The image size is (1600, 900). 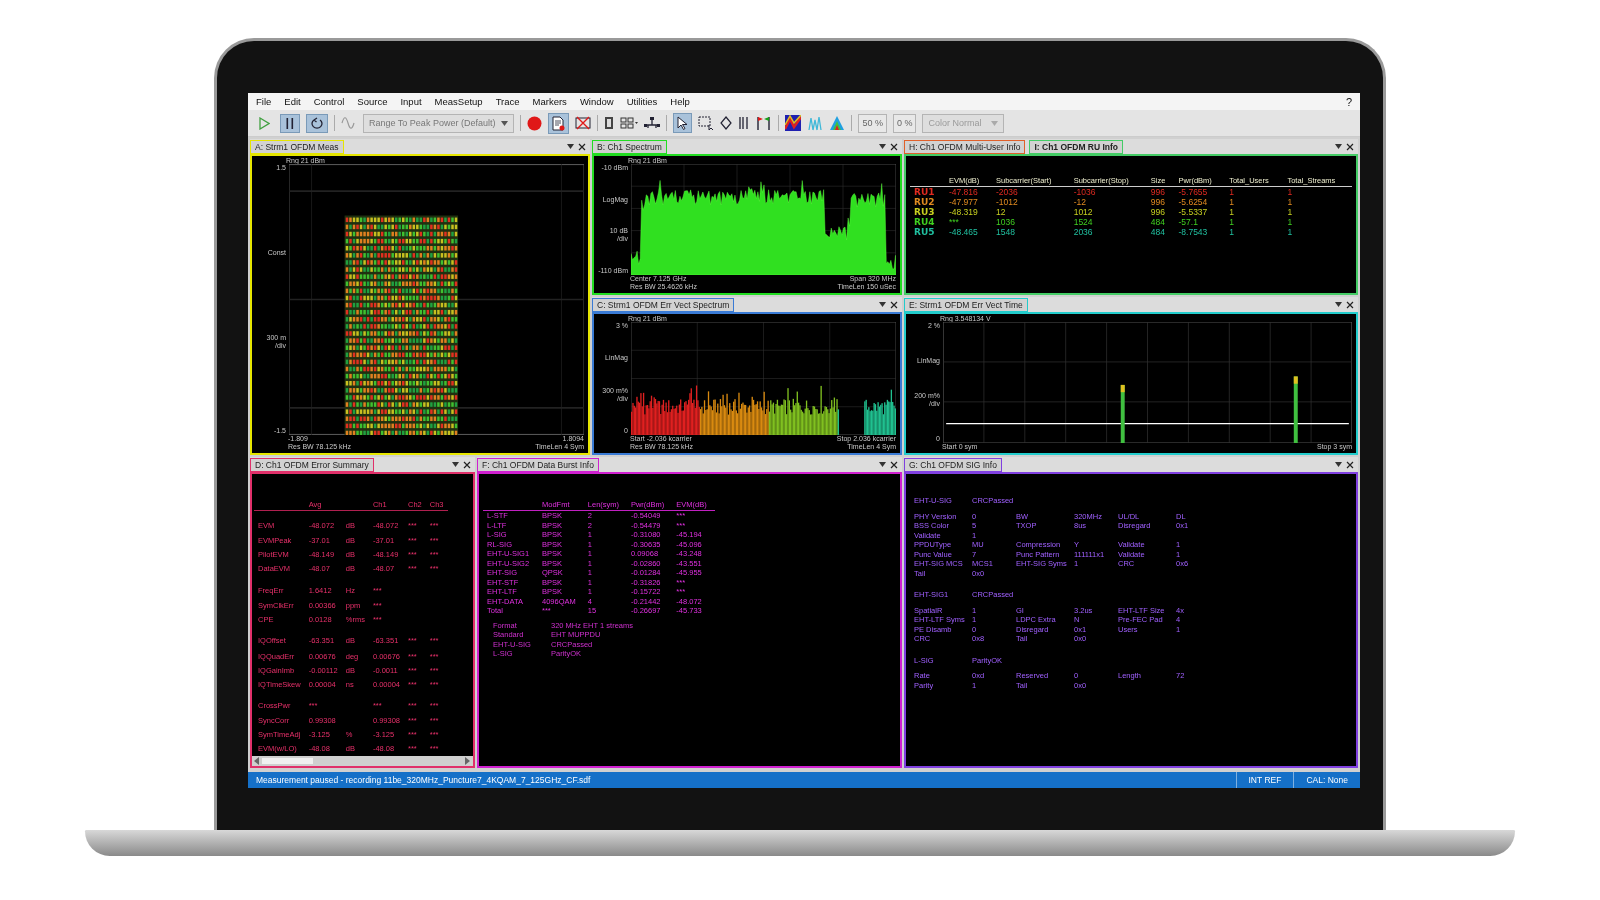 I want to click on pointer-button, so click(x=683, y=123).